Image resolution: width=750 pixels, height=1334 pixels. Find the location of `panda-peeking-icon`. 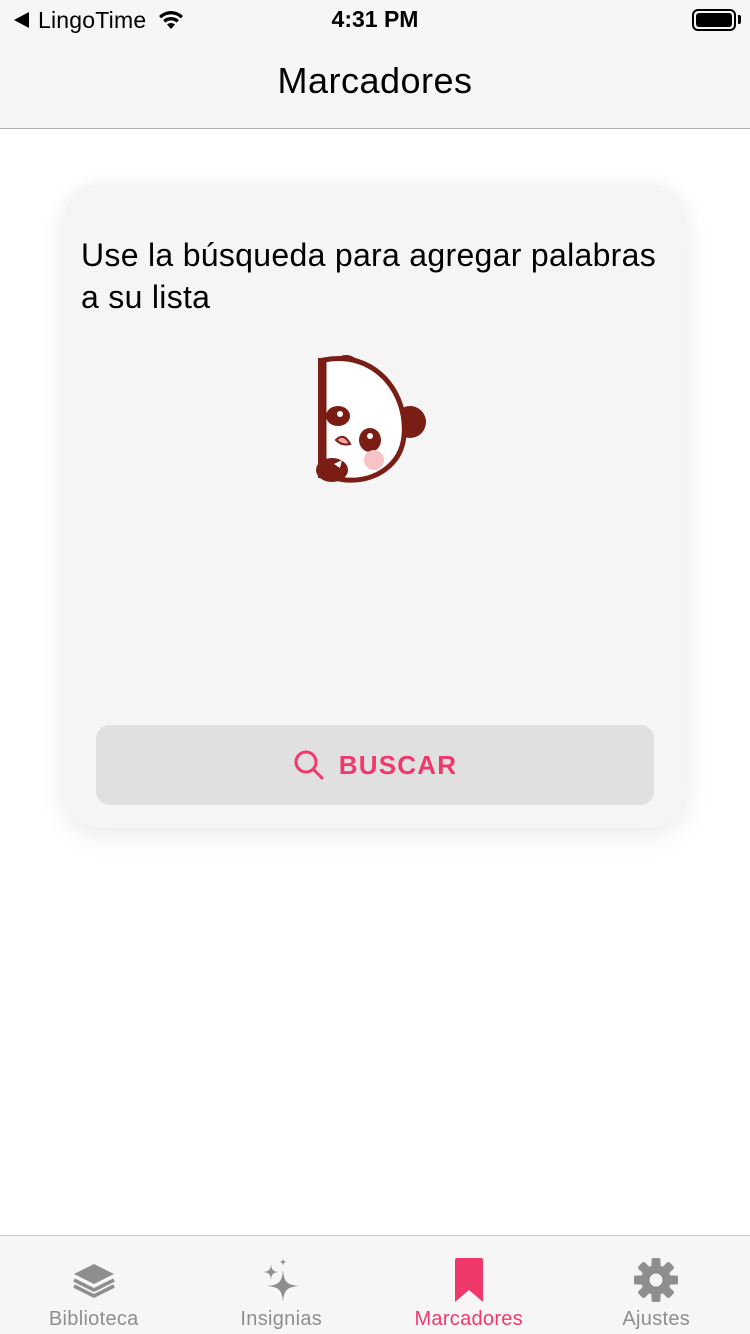

panda-peeking-icon is located at coordinates (371, 419).